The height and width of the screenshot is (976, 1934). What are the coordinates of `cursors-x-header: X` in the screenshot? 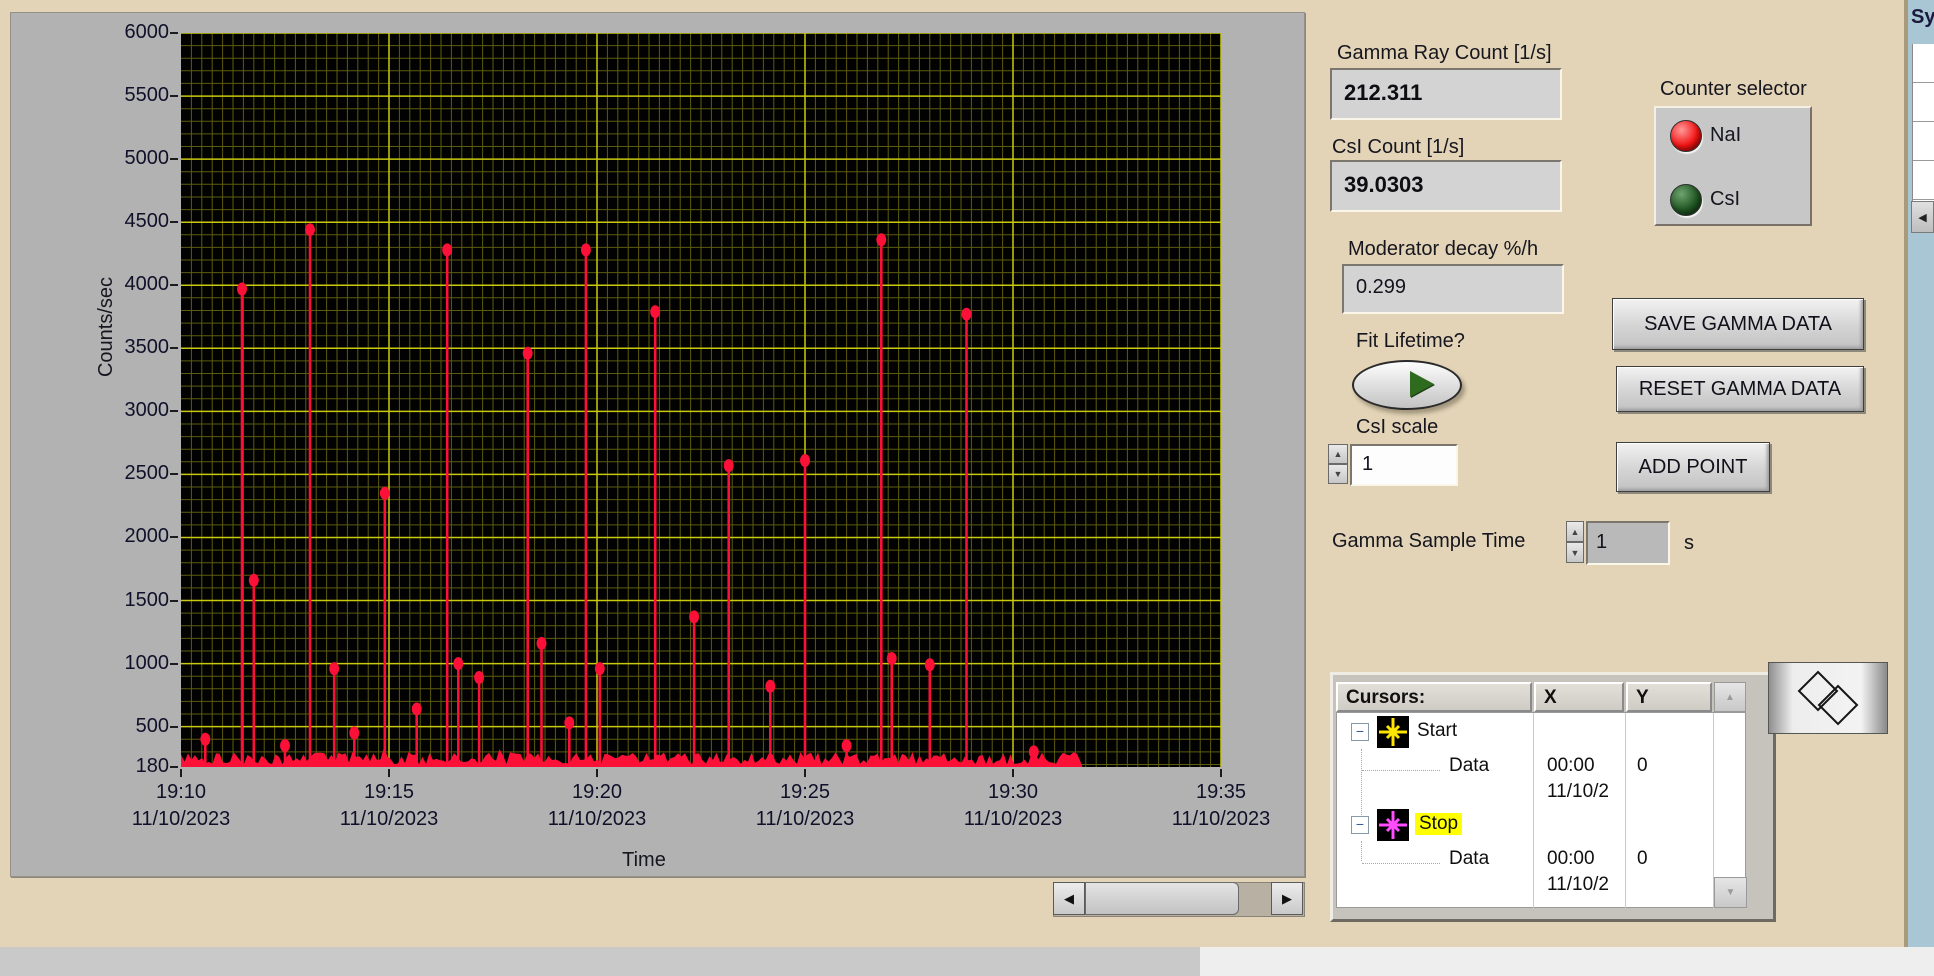 It's located at (1579, 697).